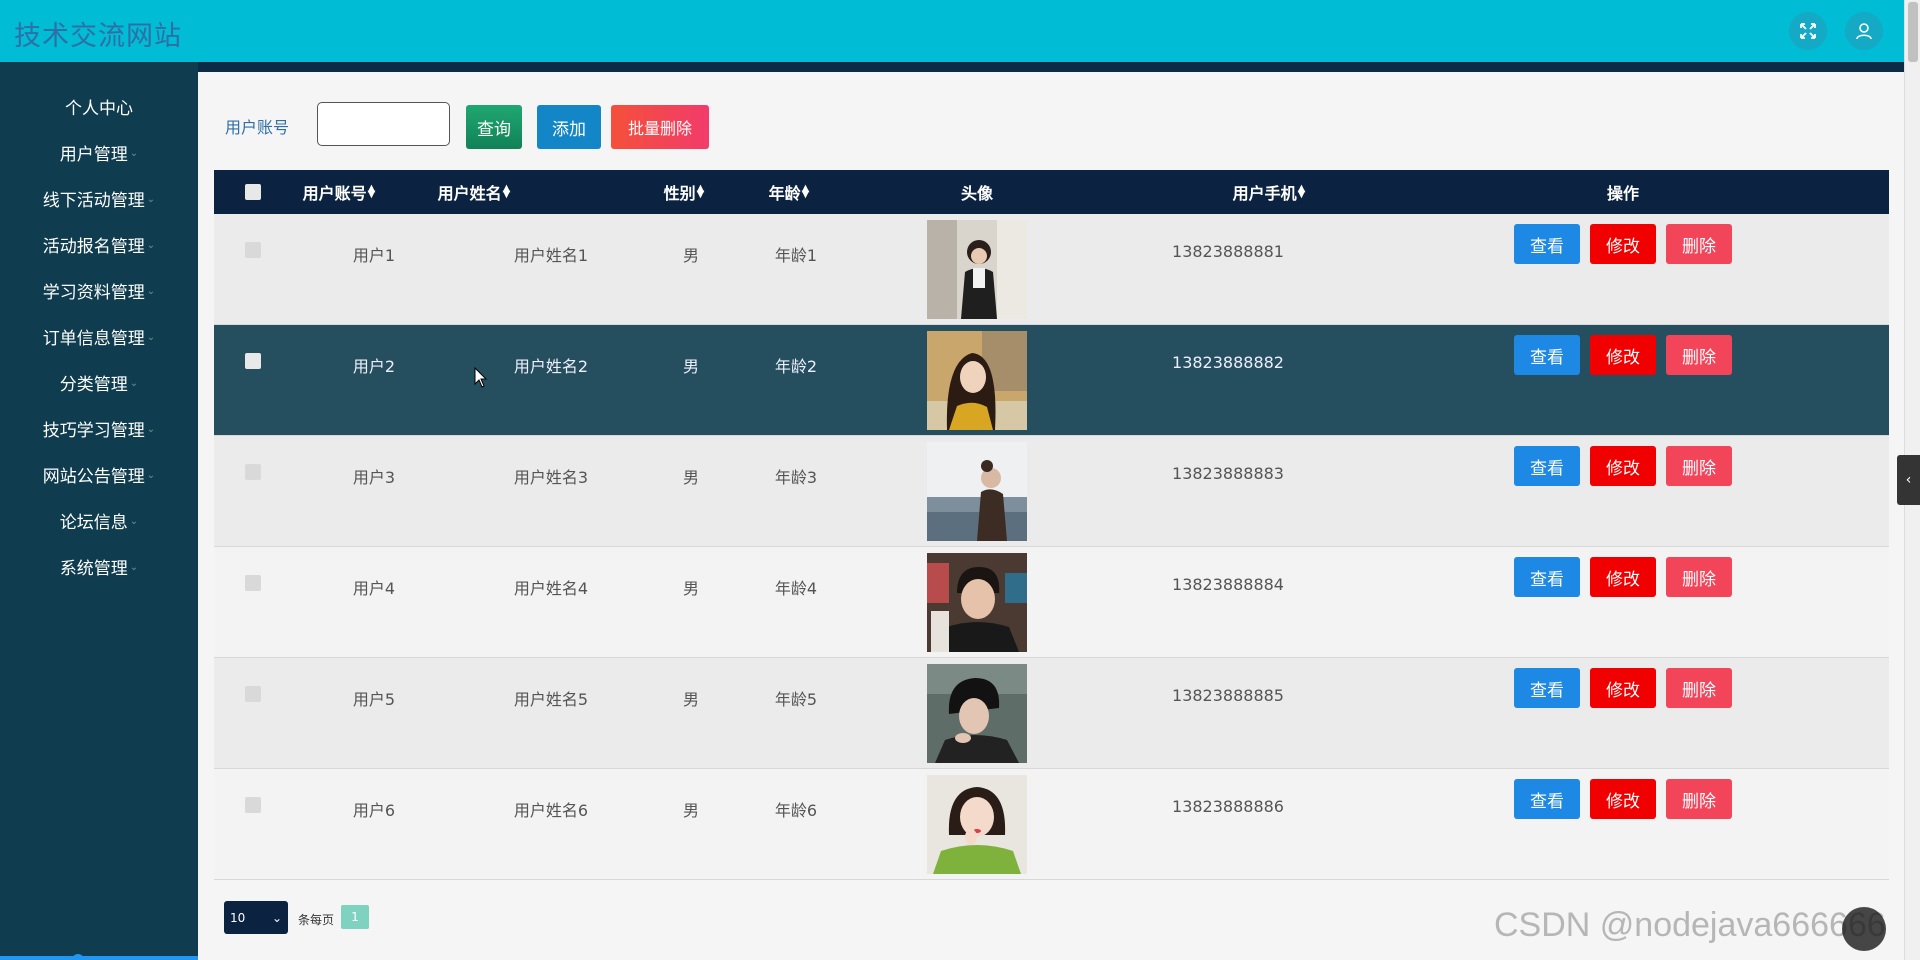 Image resolution: width=1920 pixels, height=960 pixels. Describe the element at coordinates (660, 127) in the screenshot. I see `batch-delete-button: 批量删除` at that location.